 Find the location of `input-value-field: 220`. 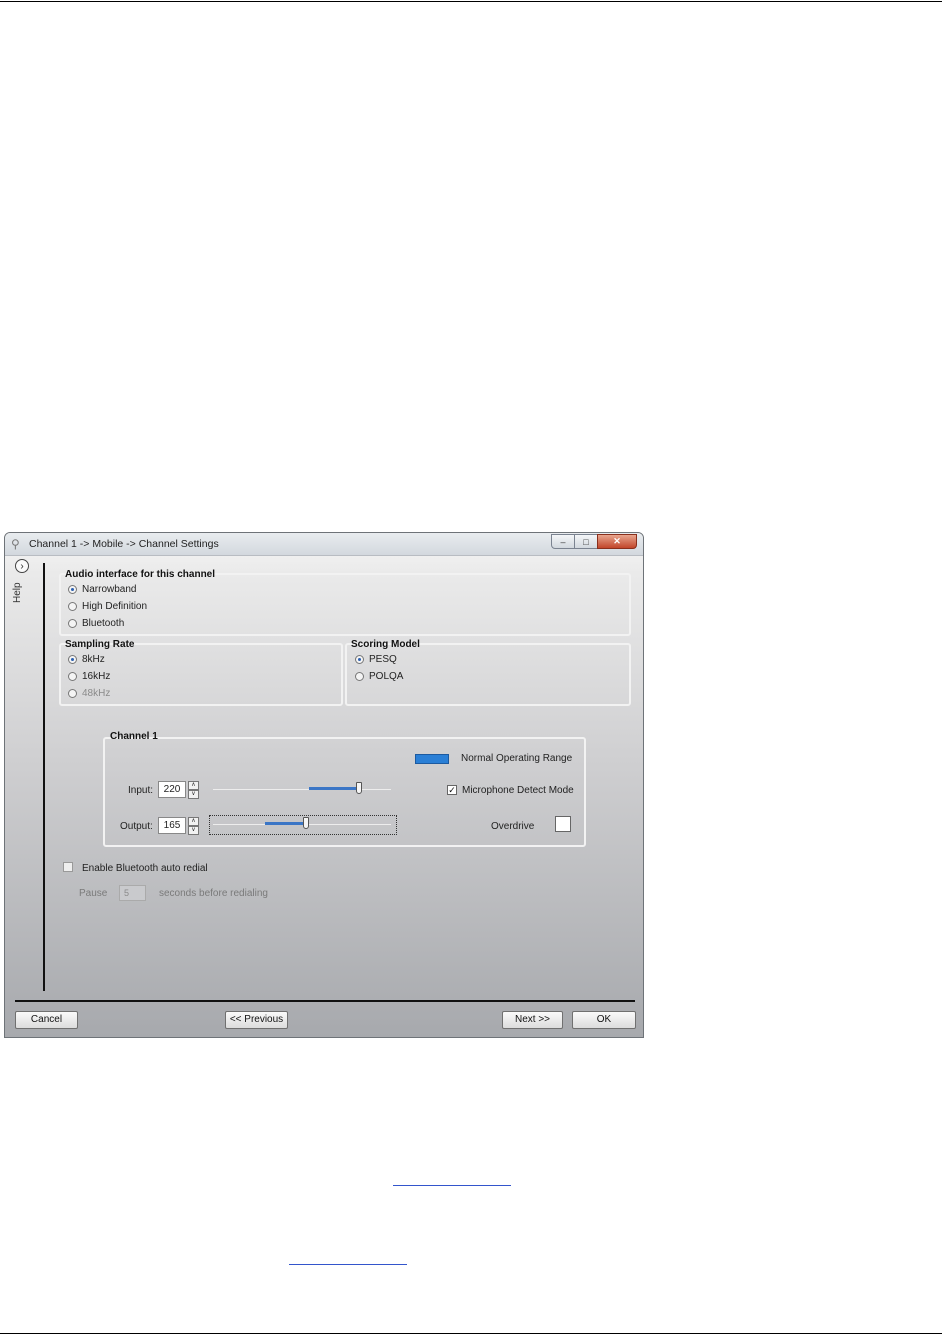

input-value-field: 220 is located at coordinates (172, 789).